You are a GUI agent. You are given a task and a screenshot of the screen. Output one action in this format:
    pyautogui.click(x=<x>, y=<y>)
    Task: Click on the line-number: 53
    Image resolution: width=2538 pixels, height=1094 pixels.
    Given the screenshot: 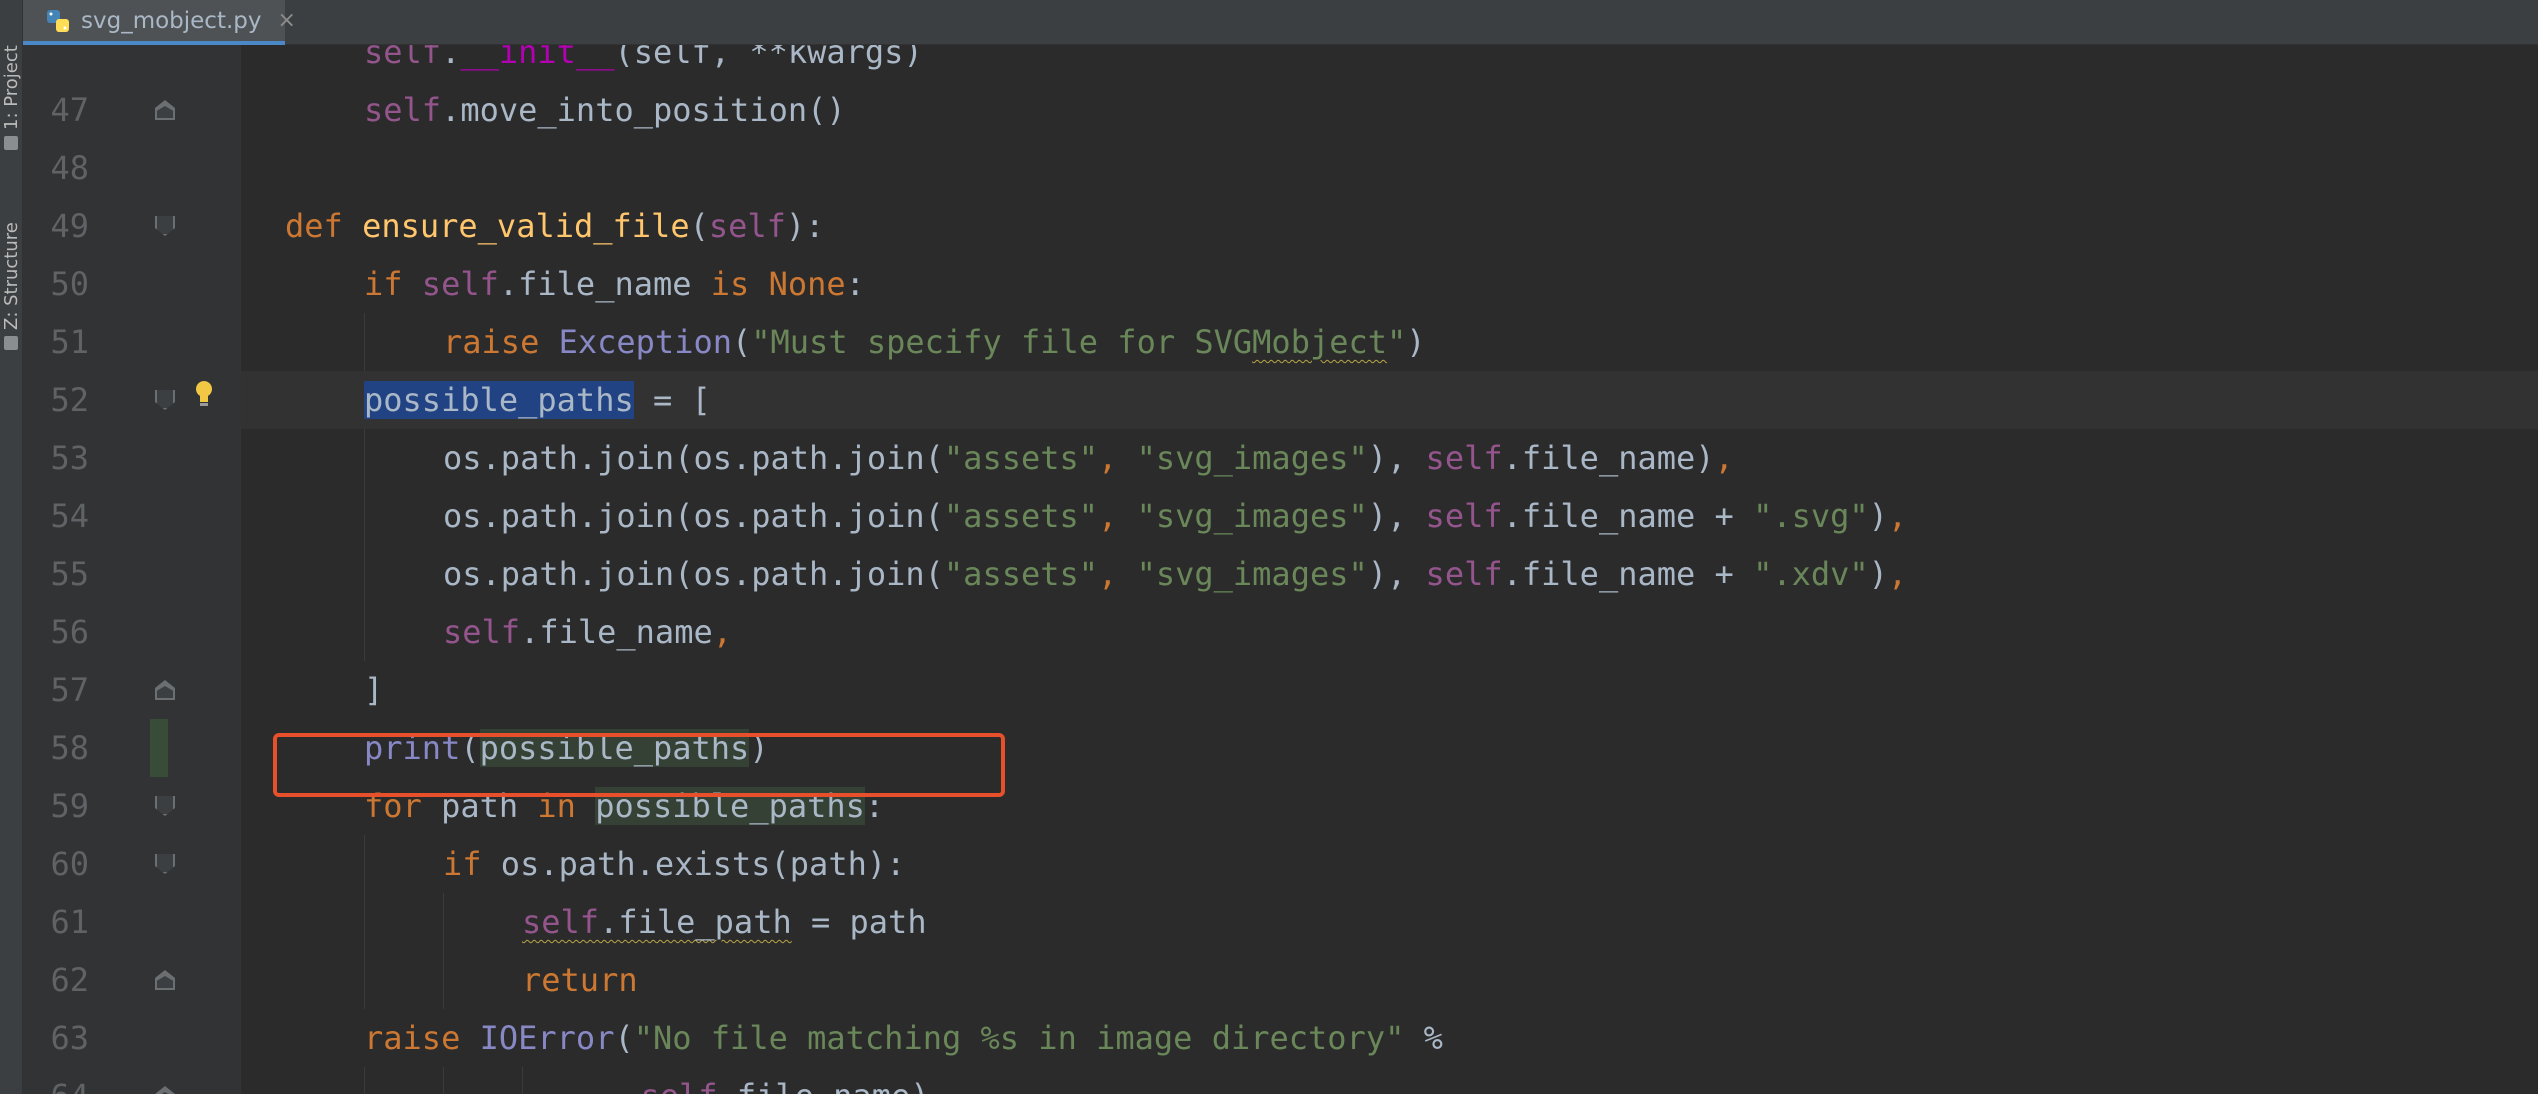 What is the action you would take?
    pyautogui.click(x=69, y=458)
    